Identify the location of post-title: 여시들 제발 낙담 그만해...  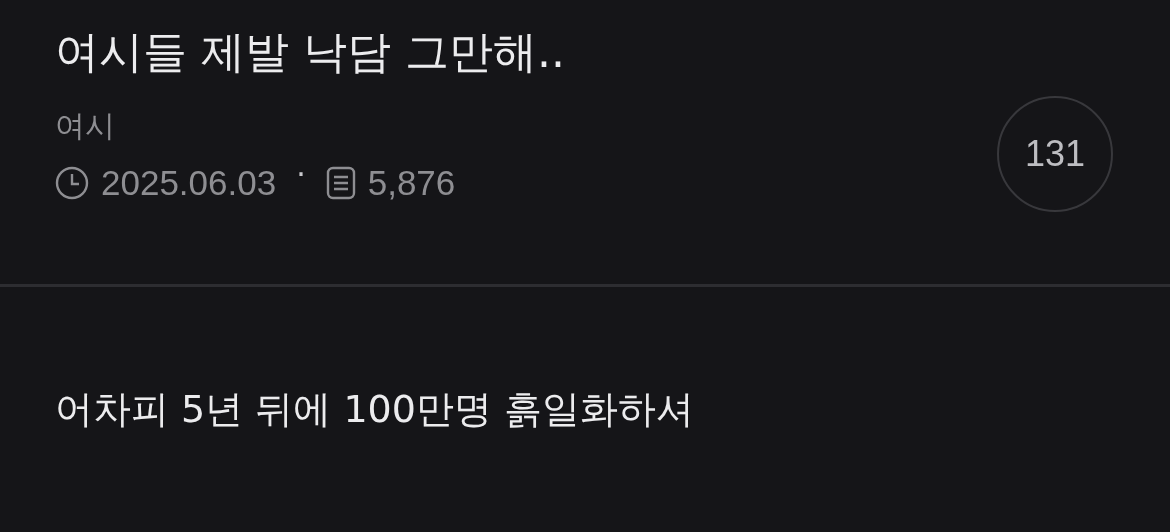
(310, 52).